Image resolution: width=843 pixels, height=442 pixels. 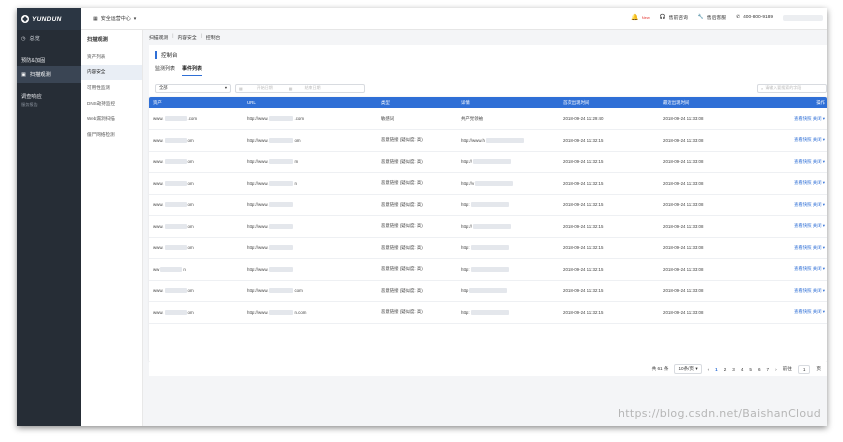 What do you see at coordinates (158, 291) in the screenshot?
I see `asset-prefix: www.` at bounding box center [158, 291].